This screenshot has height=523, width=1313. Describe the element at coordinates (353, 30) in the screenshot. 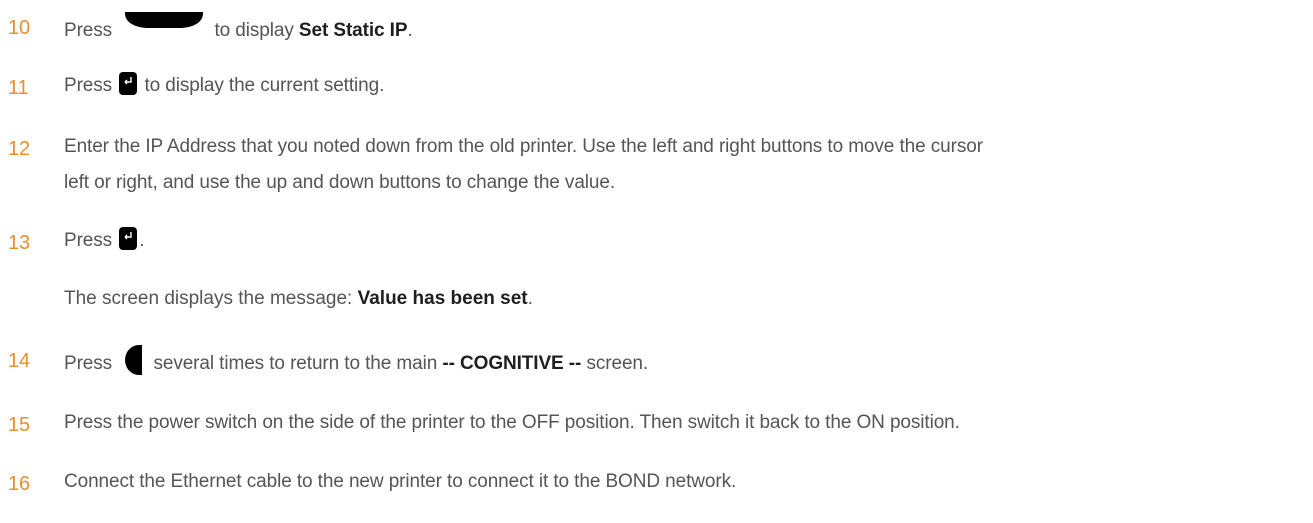

I see `menu-option-name: Set Static IP` at that location.